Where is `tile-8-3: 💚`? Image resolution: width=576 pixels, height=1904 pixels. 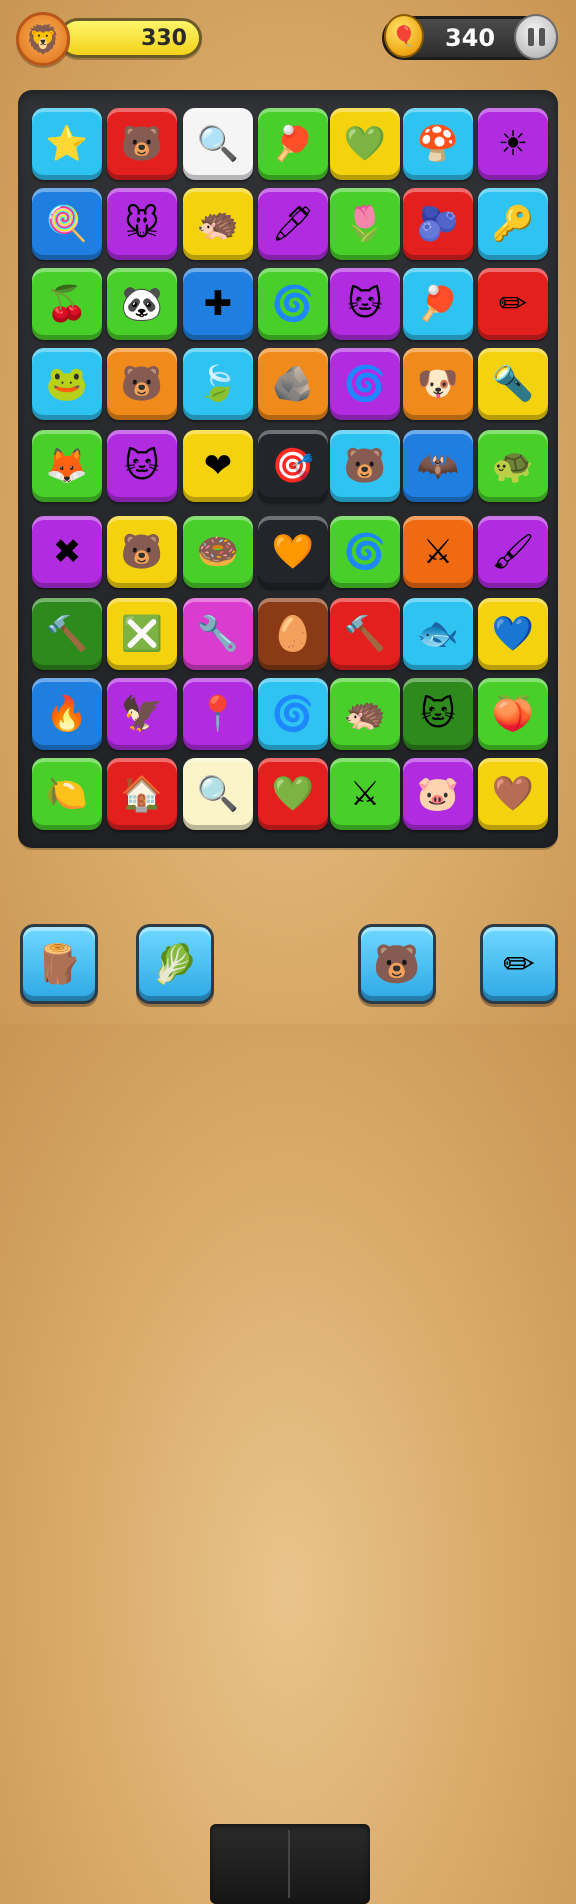 tile-8-3: 💚 is located at coordinates (293, 794).